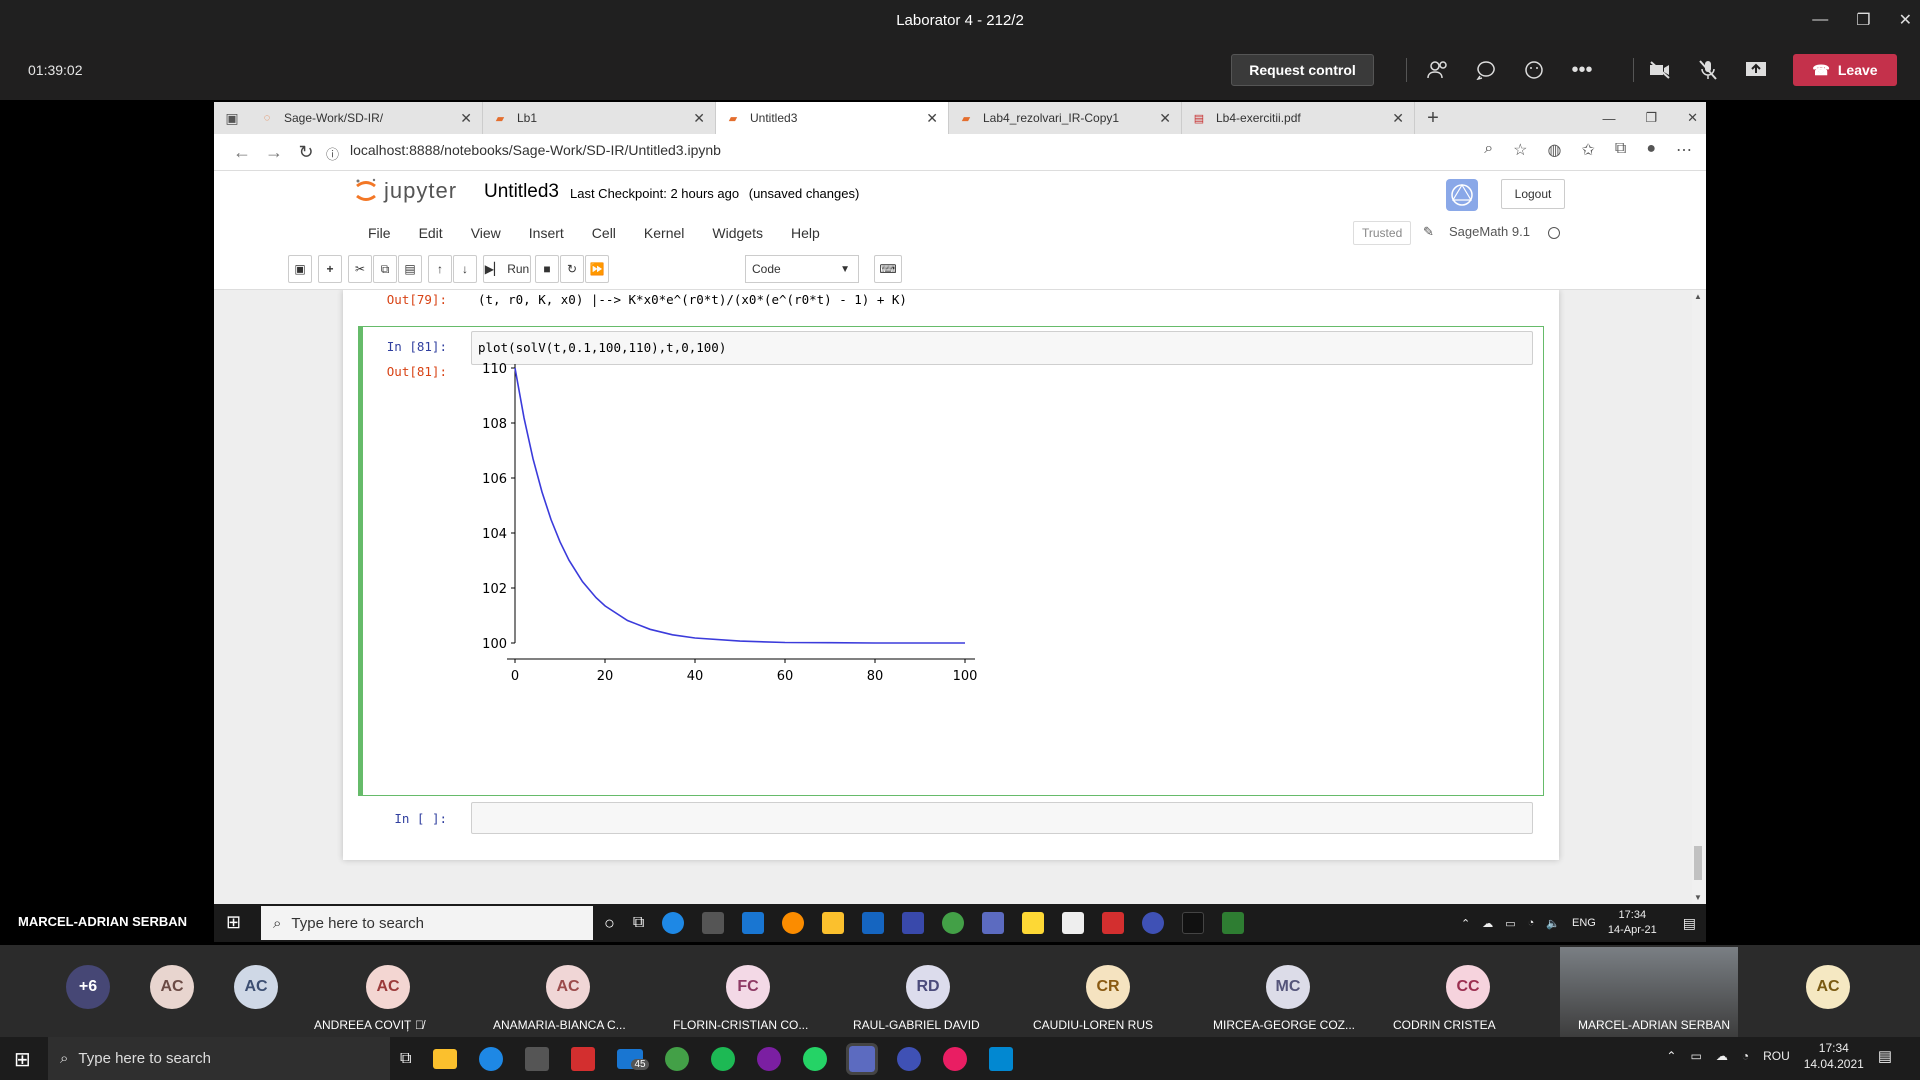 Image resolution: width=1920 pixels, height=1080 pixels. I want to click on chrome-icon, so click(953, 923).